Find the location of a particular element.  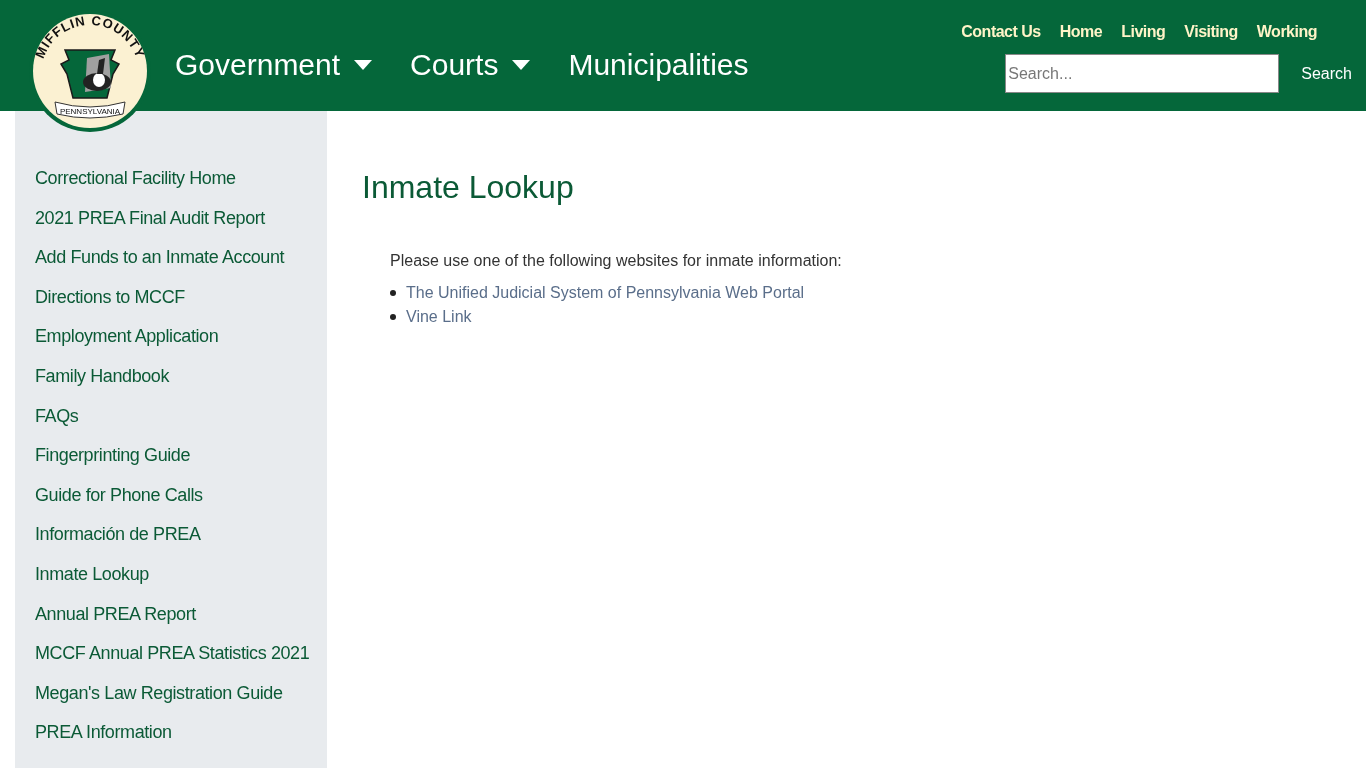

sidebar-link: Family Handbook is located at coordinates (181, 382).